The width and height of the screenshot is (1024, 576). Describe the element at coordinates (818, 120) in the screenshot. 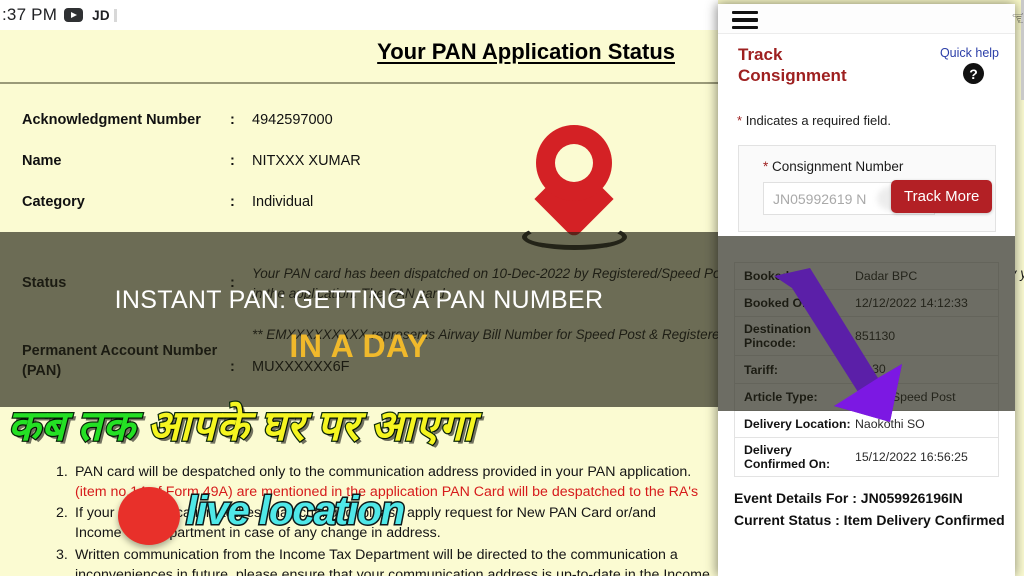

I see `required-note-text: Indicates a required field.` at that location.